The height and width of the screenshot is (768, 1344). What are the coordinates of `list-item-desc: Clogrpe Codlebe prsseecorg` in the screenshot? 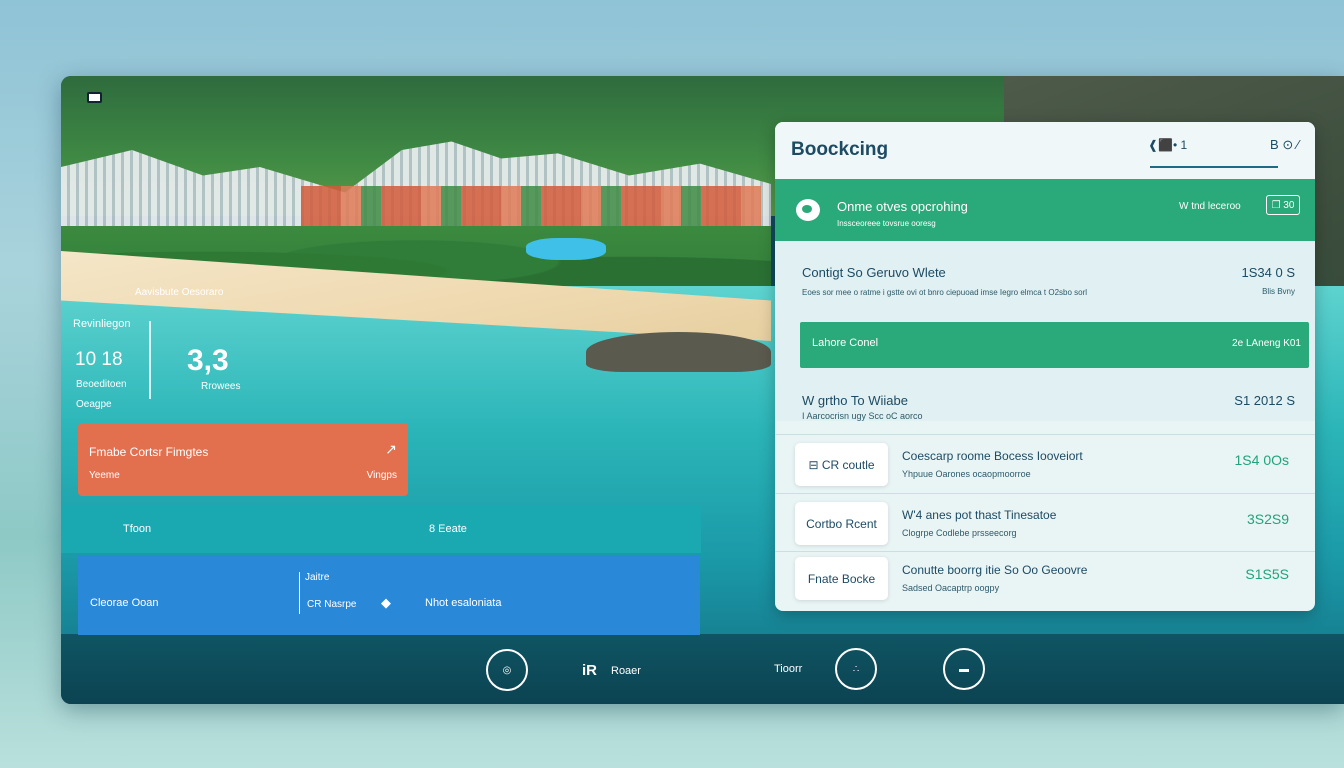 It's located at (959, 533).